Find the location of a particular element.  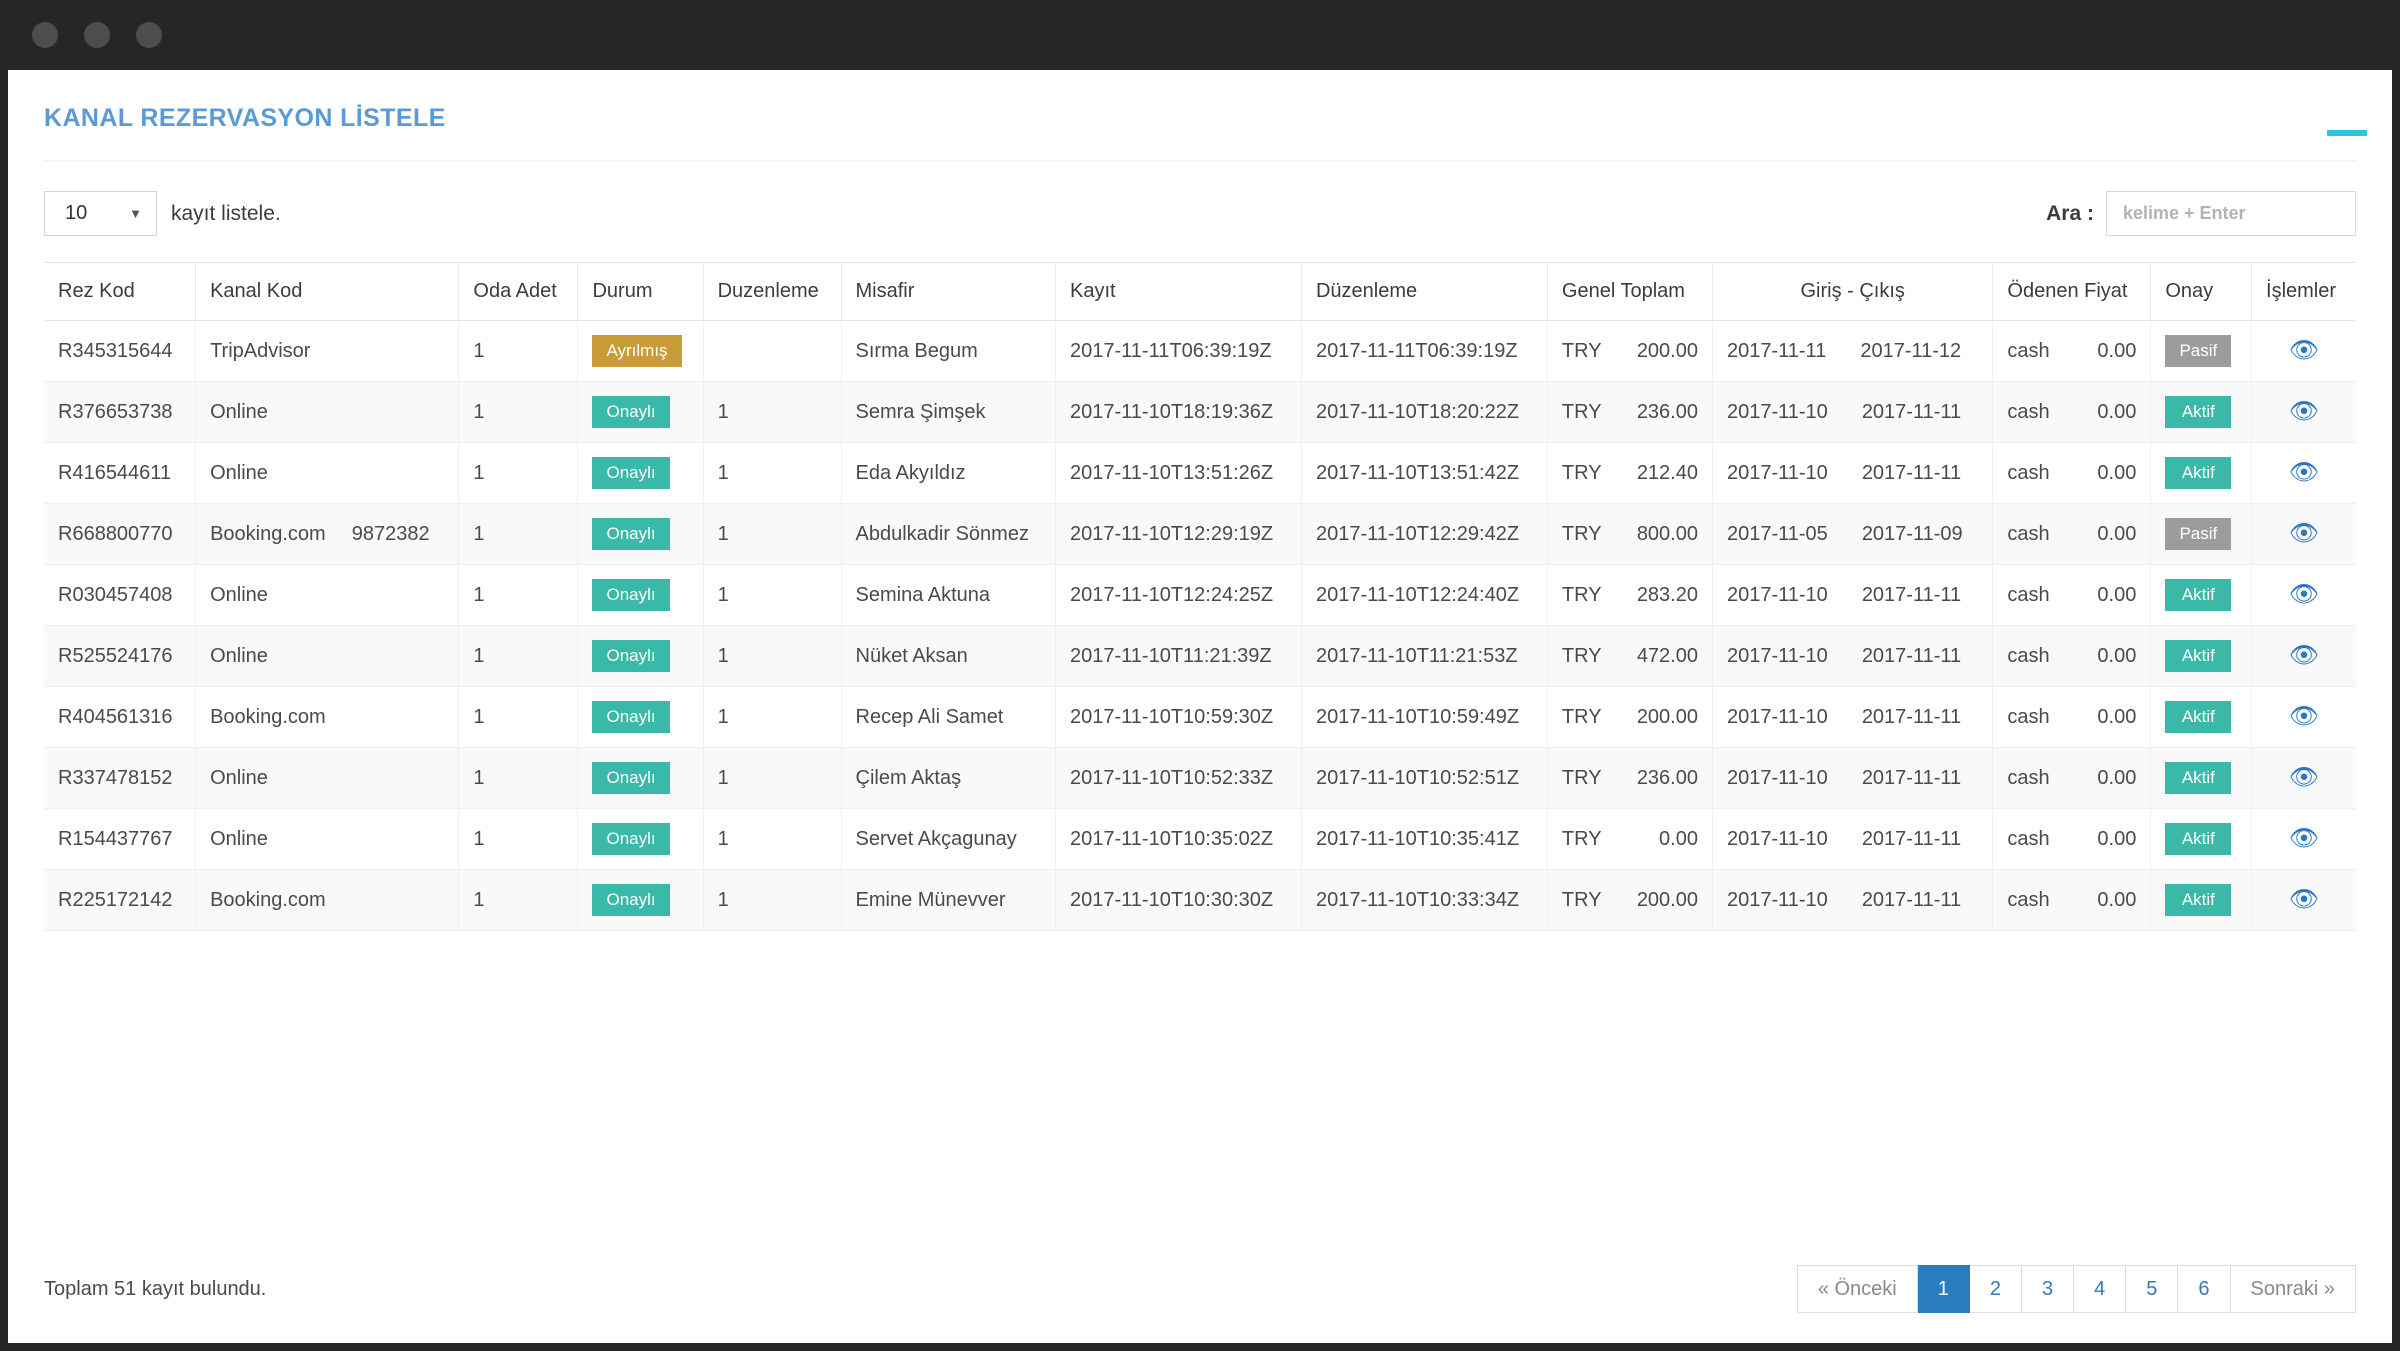

cell-genel-toplam: TRY 472.00 is located at coordinates (1629, 656).